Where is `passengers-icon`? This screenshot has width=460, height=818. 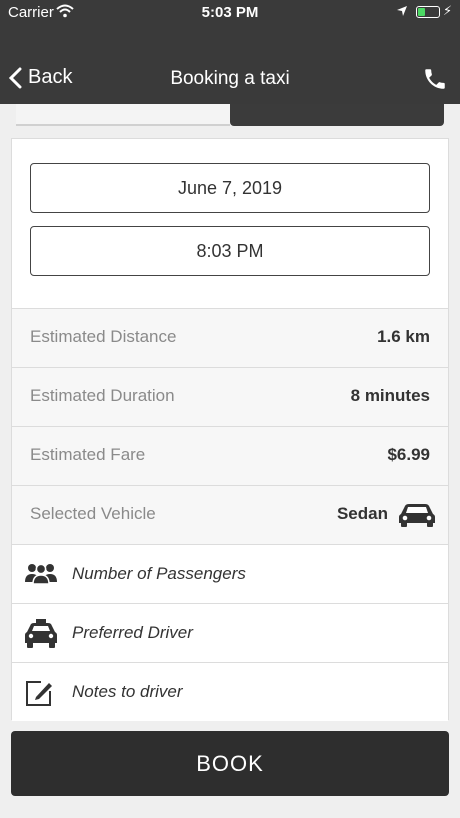 passengers-icon is located at coordinates (41, 575).